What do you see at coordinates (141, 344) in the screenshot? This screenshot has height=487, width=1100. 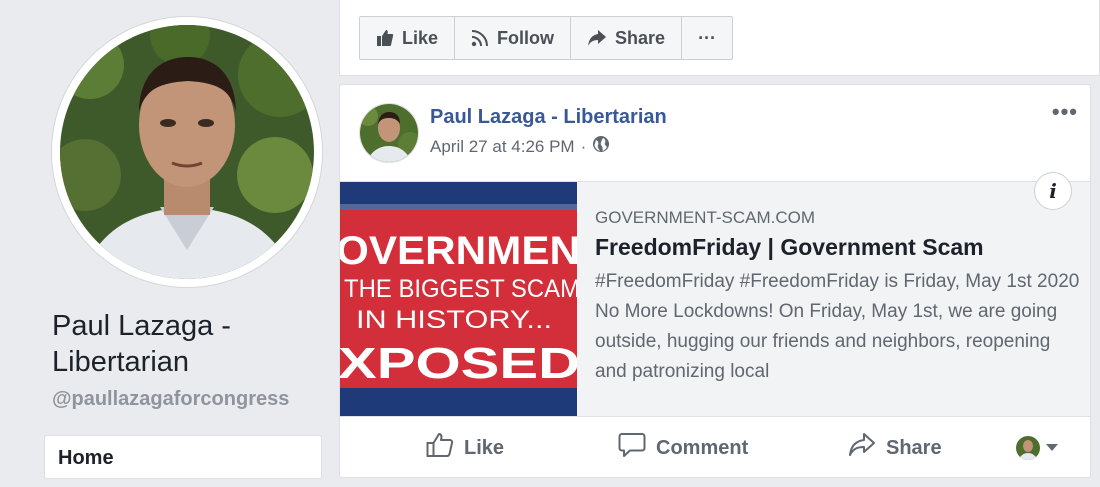 I see `page-title: Paul Lazaga - Libertarian` at bounding box center [141, 344].